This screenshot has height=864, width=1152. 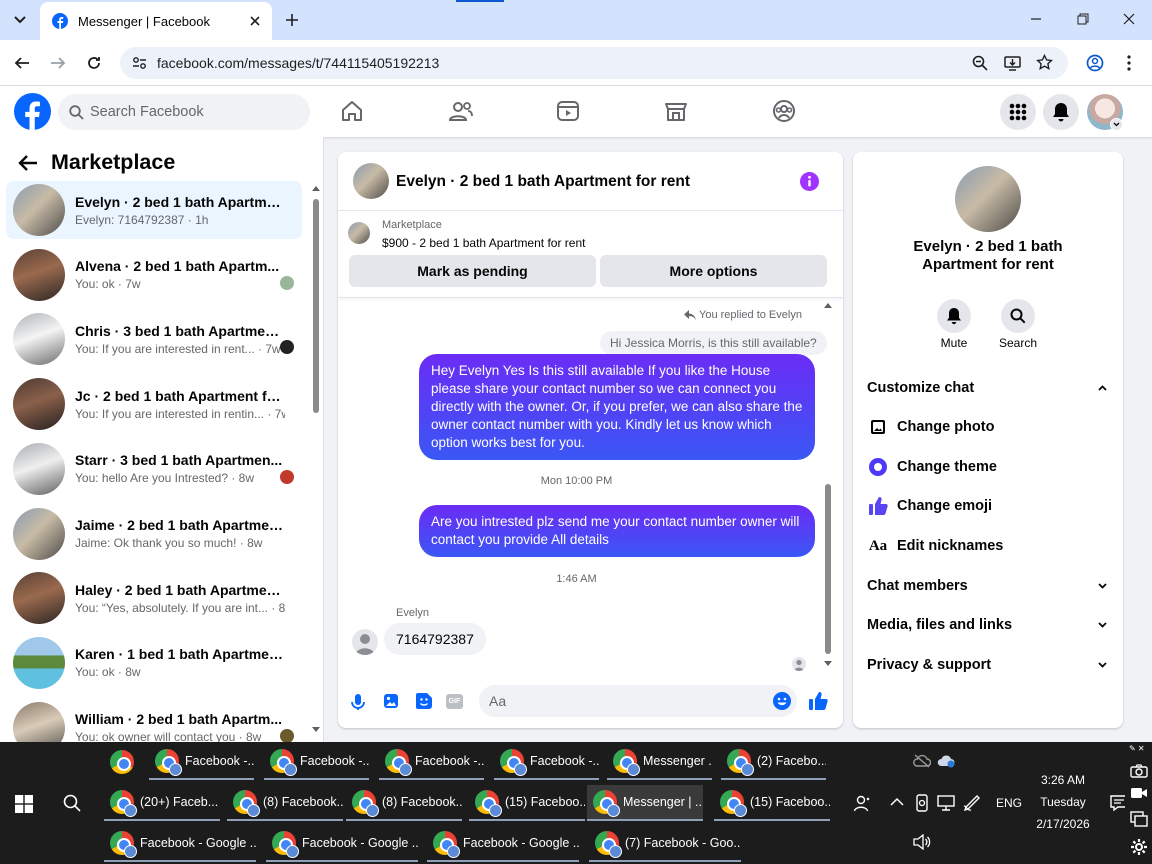 I want to click on groups-icon, so click(x=784, y=111).